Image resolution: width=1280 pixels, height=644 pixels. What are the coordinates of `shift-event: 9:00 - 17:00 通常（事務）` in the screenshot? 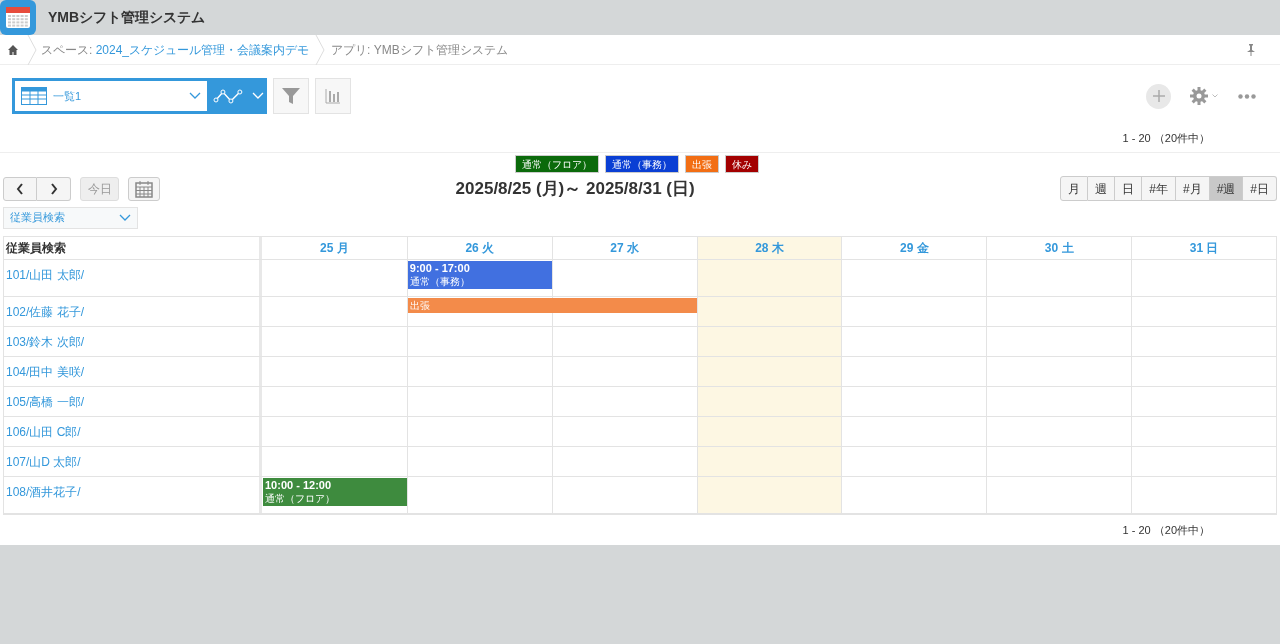 It's located at (479, 275).